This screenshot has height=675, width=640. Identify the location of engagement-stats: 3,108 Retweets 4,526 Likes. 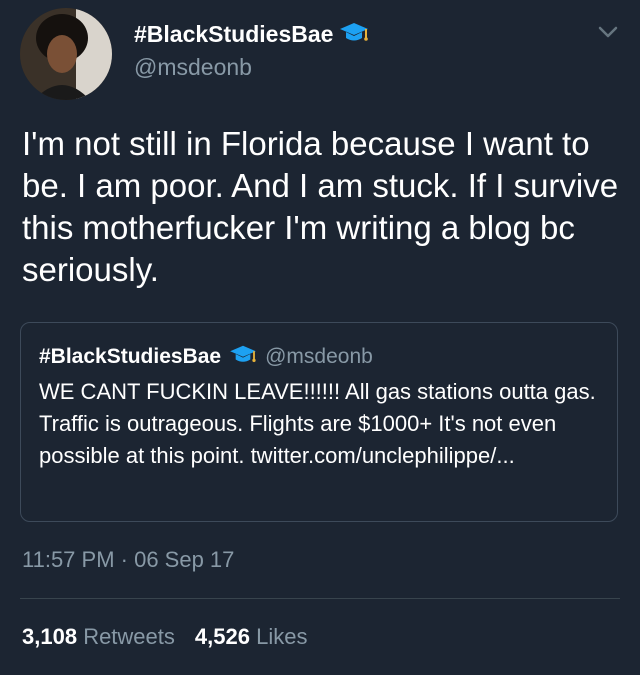
(164, 637).